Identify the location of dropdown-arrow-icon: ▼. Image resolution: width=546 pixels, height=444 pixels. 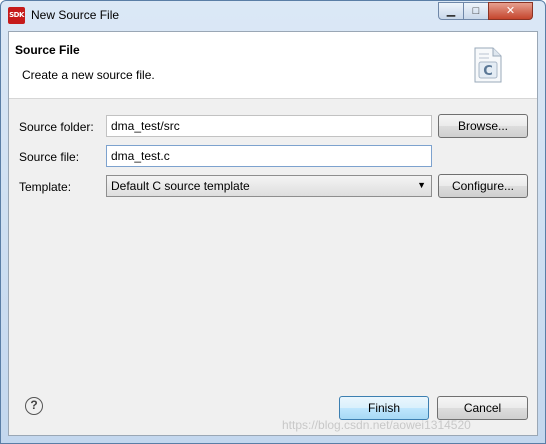
(421, 185).